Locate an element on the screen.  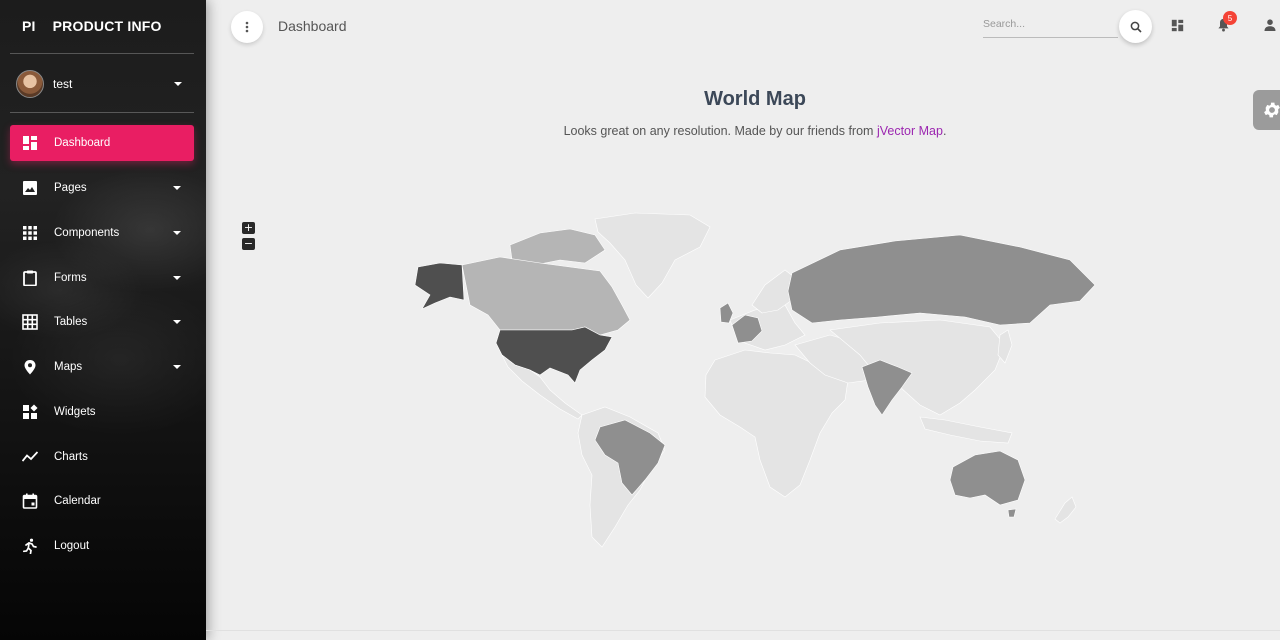
sidebar-item-label: Forms is located at coordinates (70, 278).